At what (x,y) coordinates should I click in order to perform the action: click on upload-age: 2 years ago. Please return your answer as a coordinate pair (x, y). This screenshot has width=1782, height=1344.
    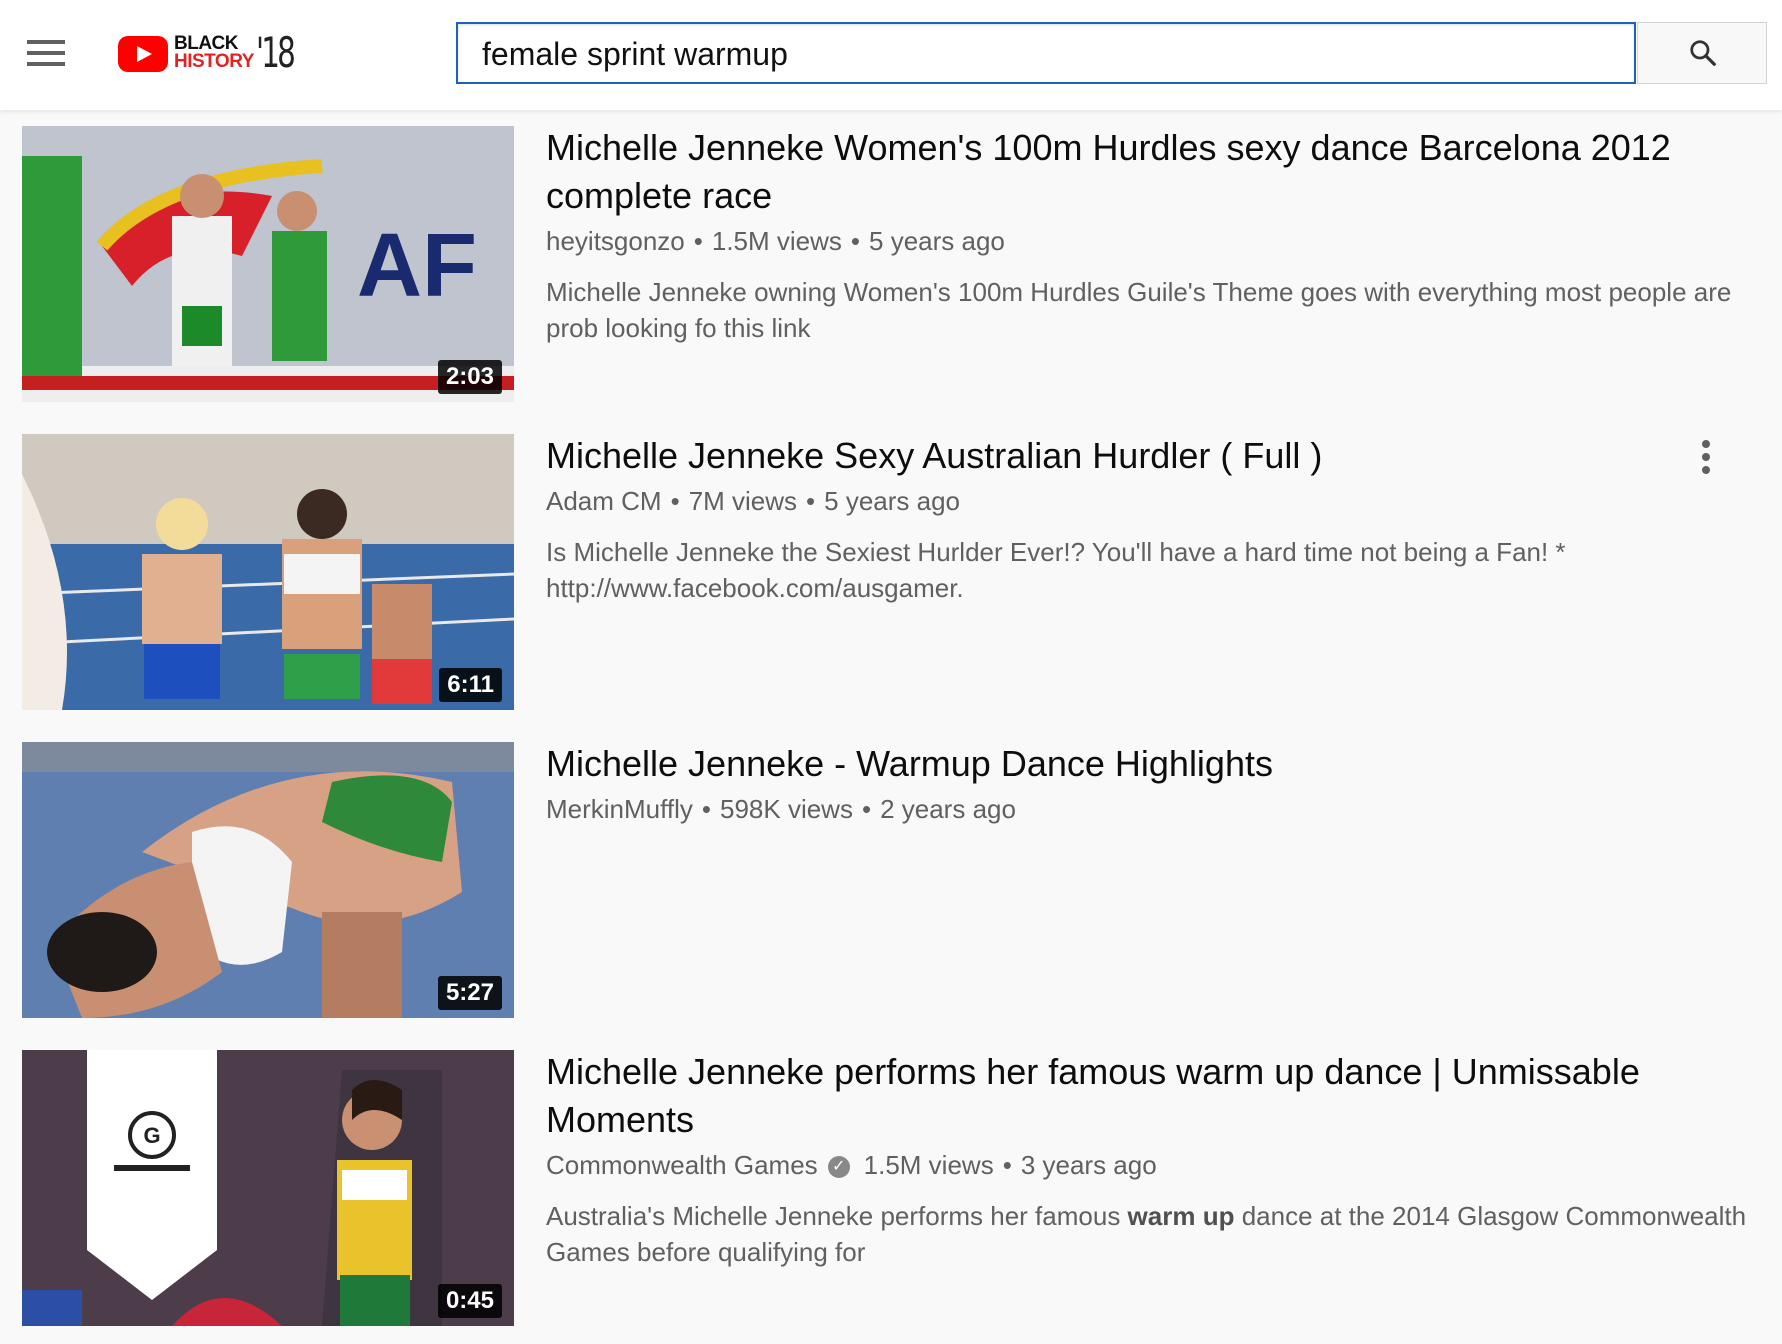
    Looking at the image, I should click on (948, 809).